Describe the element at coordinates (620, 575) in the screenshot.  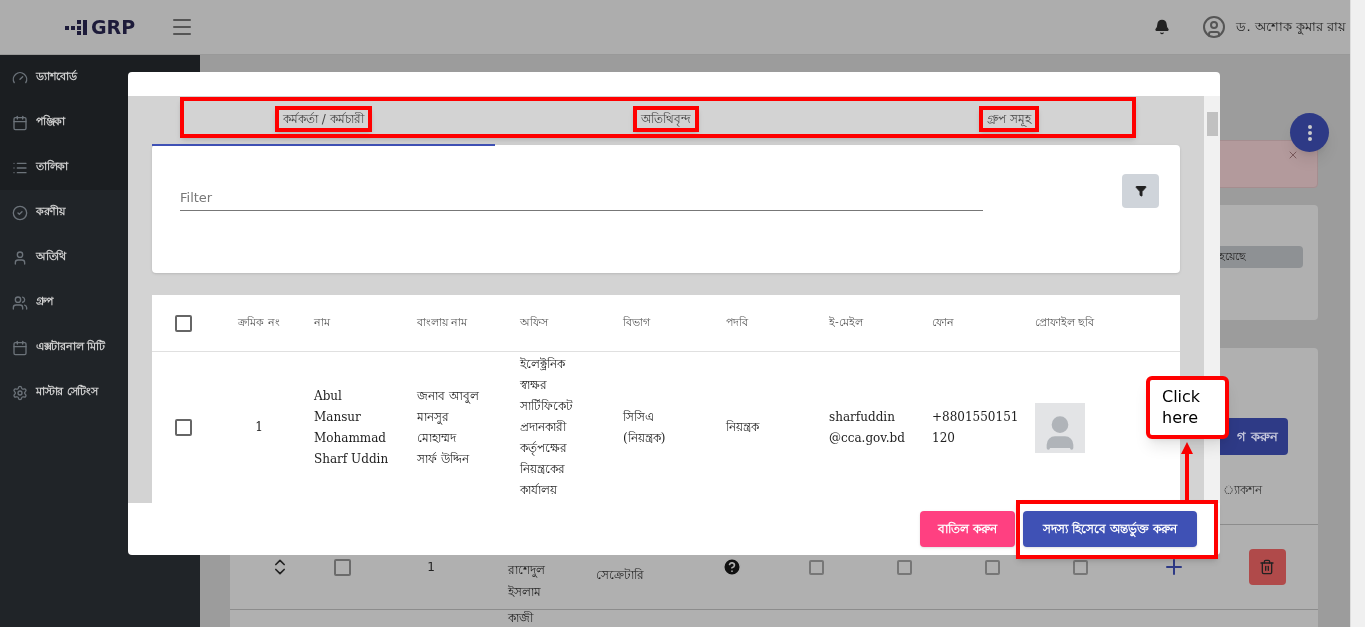
I see `table-cell-text: সেক্রেটারি` at that location.